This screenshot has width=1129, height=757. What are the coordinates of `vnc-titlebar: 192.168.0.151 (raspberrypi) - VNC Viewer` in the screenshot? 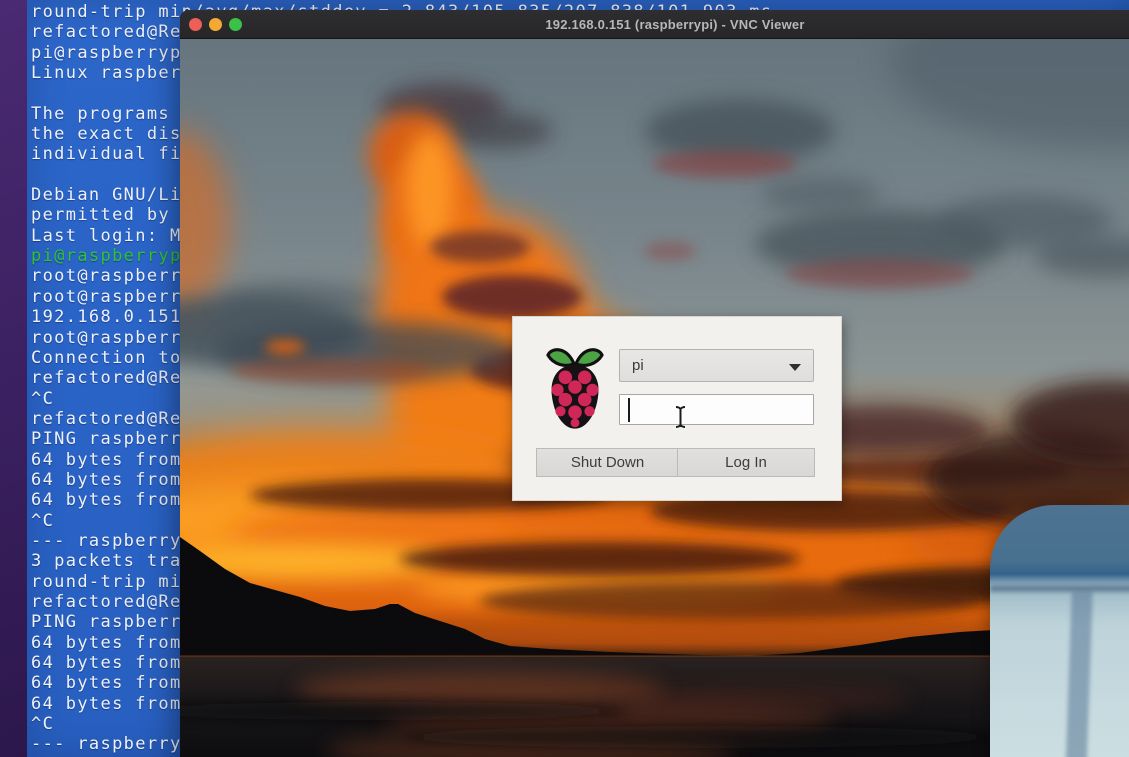 It's located at (654, 24).